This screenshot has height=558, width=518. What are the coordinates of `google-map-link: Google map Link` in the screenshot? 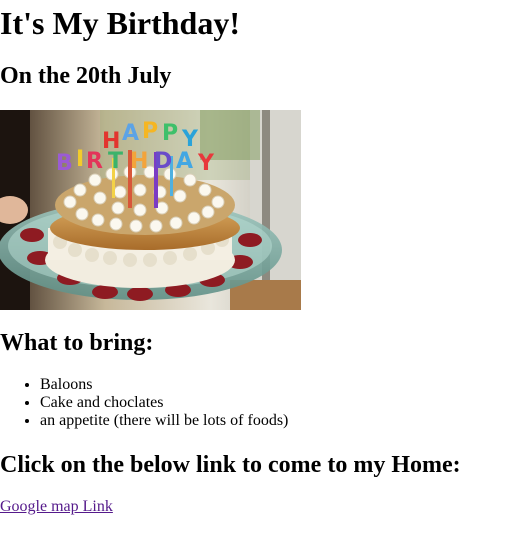 It's located at (56, 507).